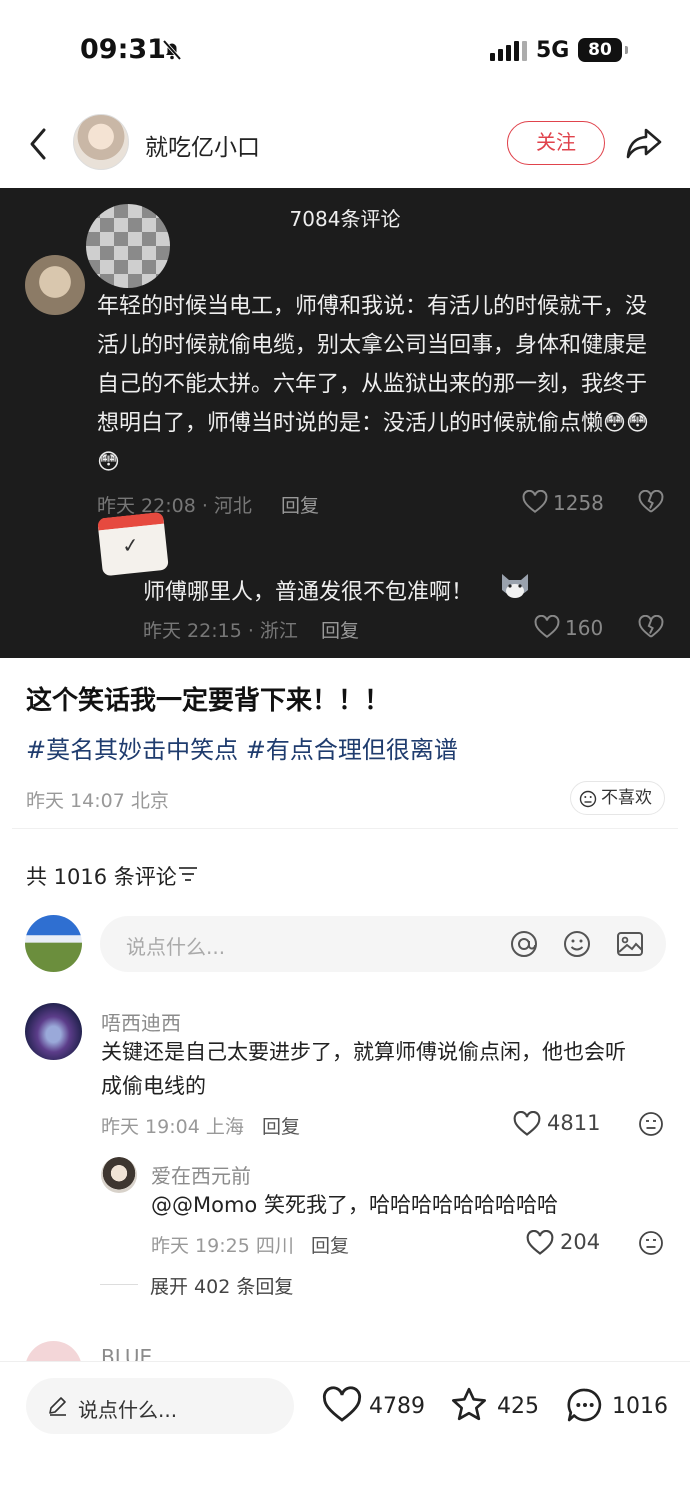  What do you see at coordinates (57, 1406) in the screenshot?
I see `pencil-icon` at bounding box center [57, 1406].